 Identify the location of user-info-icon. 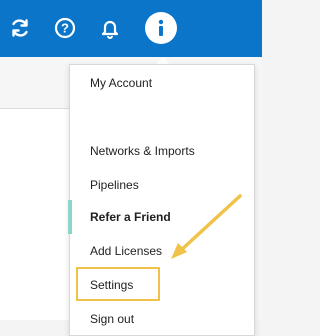
(161, 27).